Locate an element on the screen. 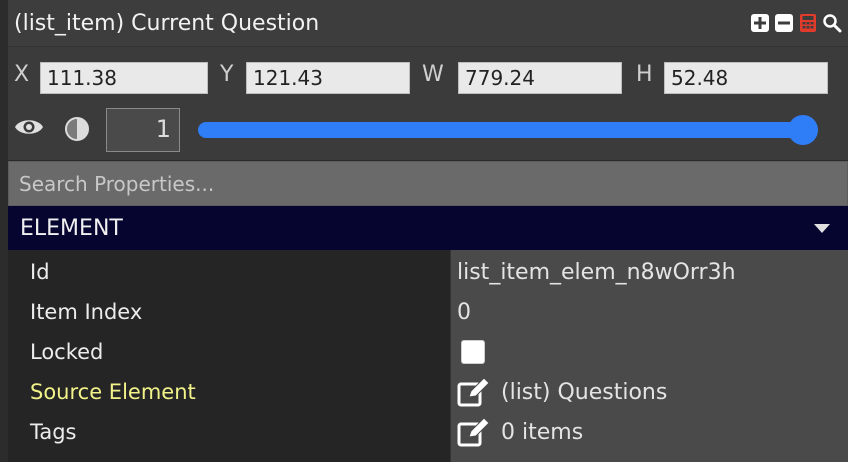 The height and width of the screenshot is (462, 848). property-value-row: 0 items is located at coordinates (649, 432).